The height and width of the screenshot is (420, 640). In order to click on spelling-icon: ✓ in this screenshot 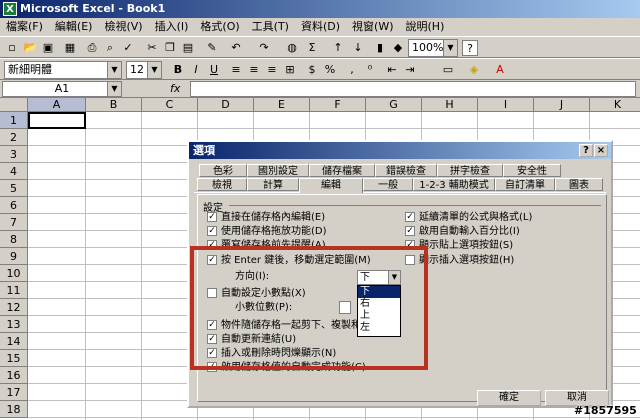, I will do `click(128, 48)`.